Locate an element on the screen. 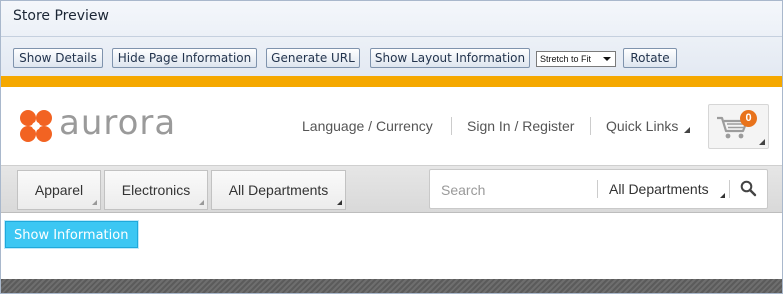 This screenshot has width=783, height=294. rotate-button: Rotate is located at coordinates (650, 58).